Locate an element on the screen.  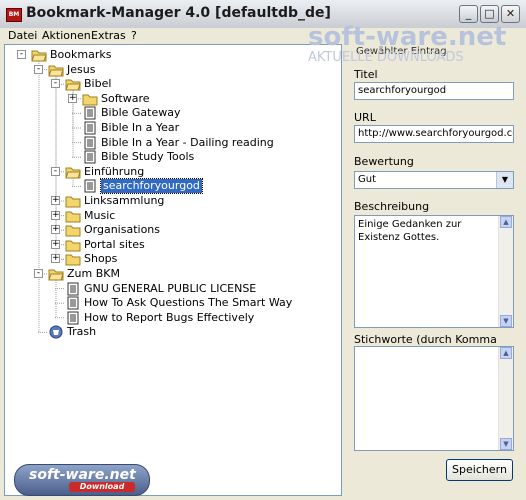
close-button: ✕ is located at coordinates (510, 14).